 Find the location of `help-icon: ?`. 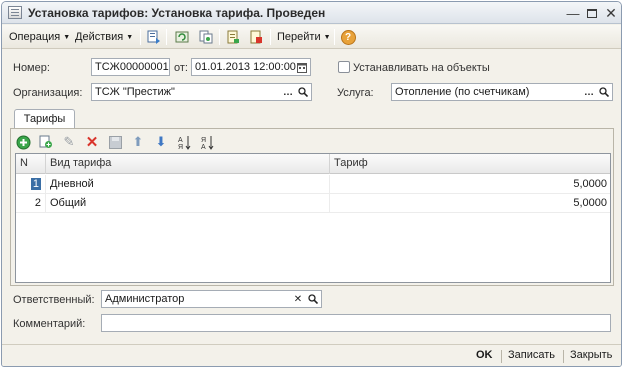

help-icon: ? is located at coordinates (348, 37).